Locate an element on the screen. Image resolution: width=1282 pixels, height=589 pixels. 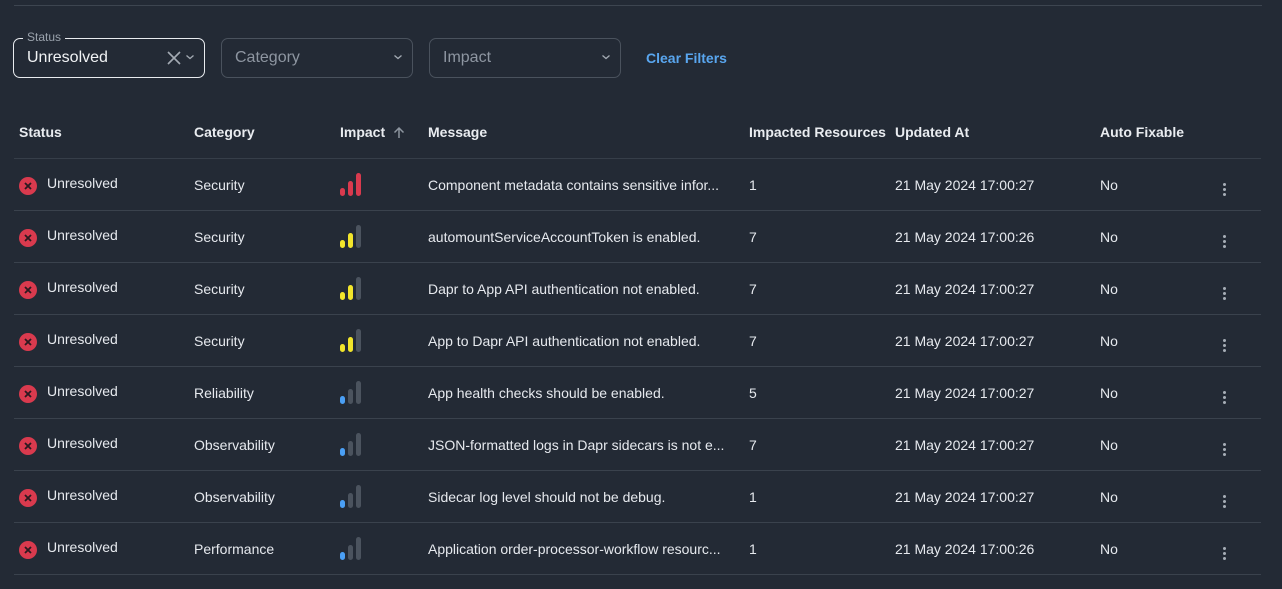
column-header-impacted-resources: Impacted Resources is located at coordinates (817, 132).